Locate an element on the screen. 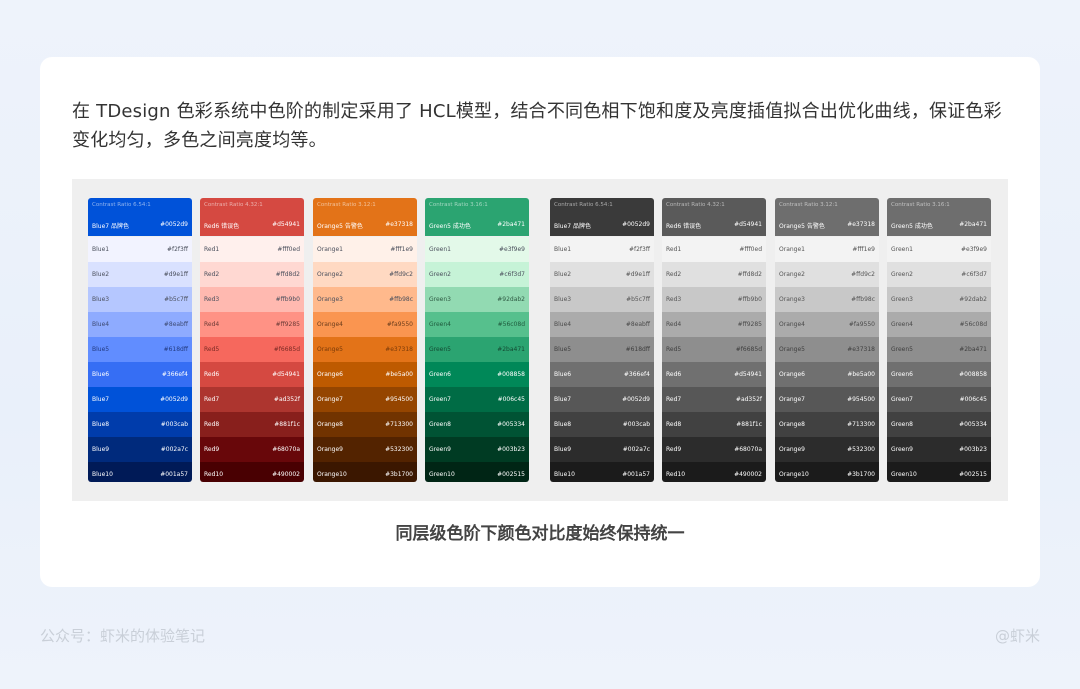 This screenshot has height=689, width=1080. swatch-name: Red5 is located at coordinates (212, 349).